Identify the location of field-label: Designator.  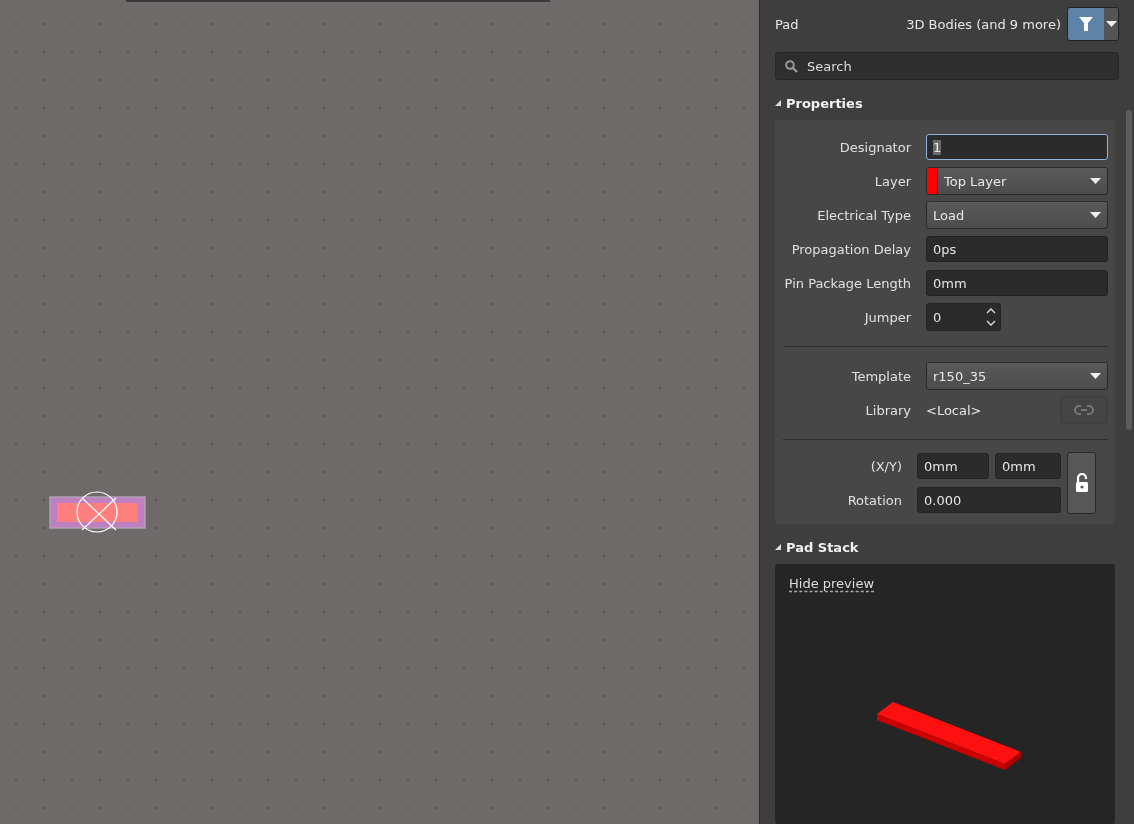
(874, 147).